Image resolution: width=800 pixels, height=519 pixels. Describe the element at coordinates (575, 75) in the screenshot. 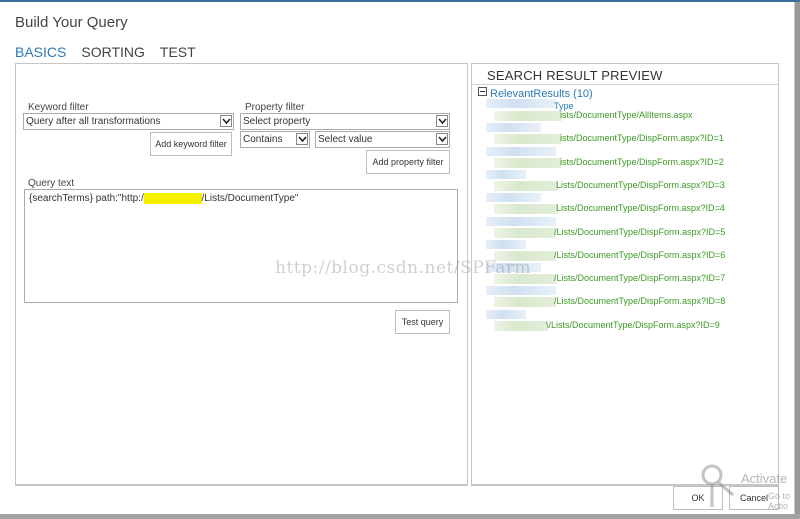

I see `preview-title: SEARCH RESULT PREVIEW` at that location.